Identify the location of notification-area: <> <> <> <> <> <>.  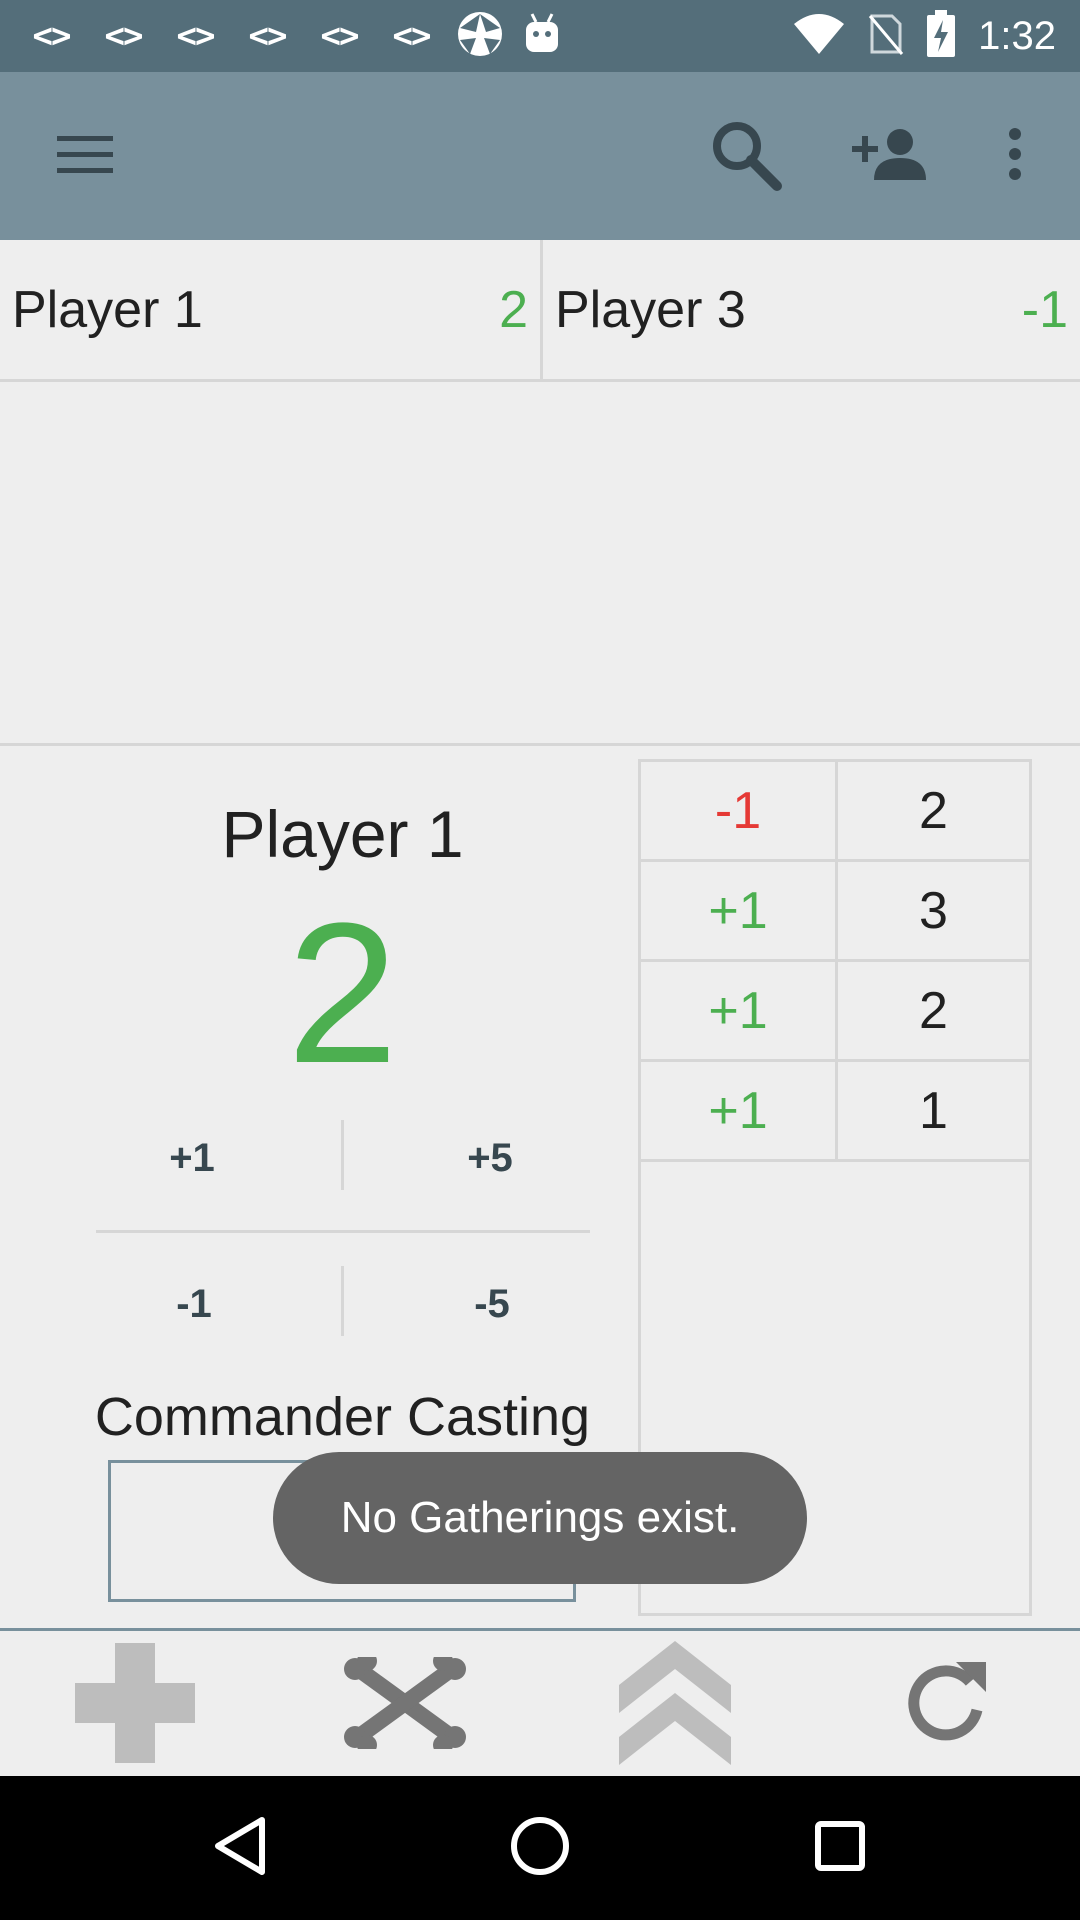
(293, 36).